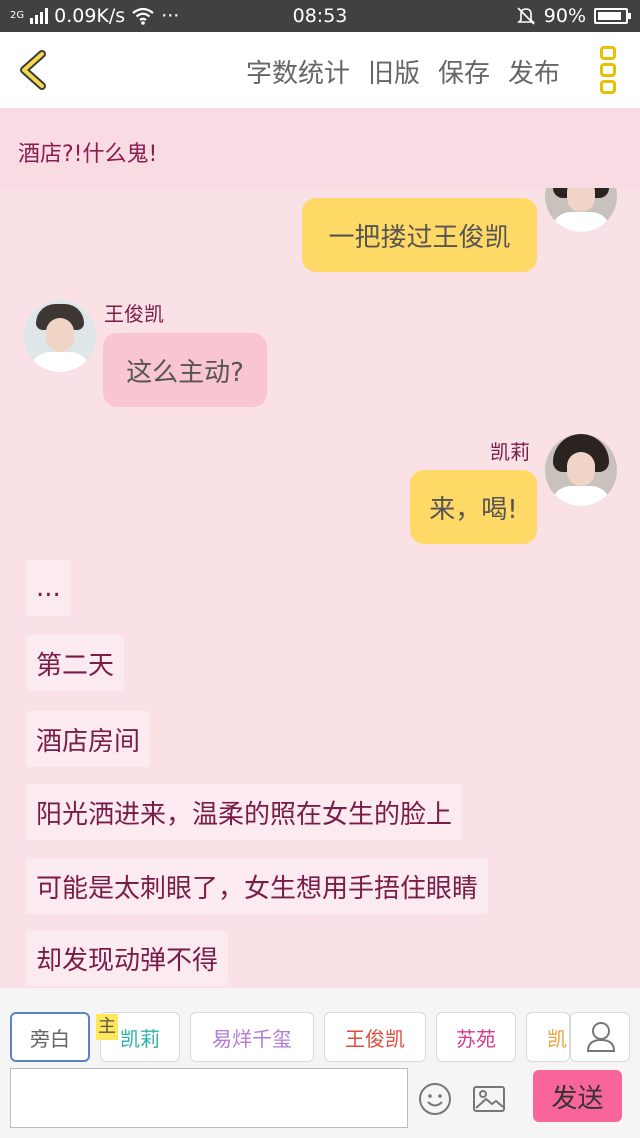  Describe the element at coordinates (252, 1037) in the screenshot. I see `character-chip: 易烊千玺` at that location.